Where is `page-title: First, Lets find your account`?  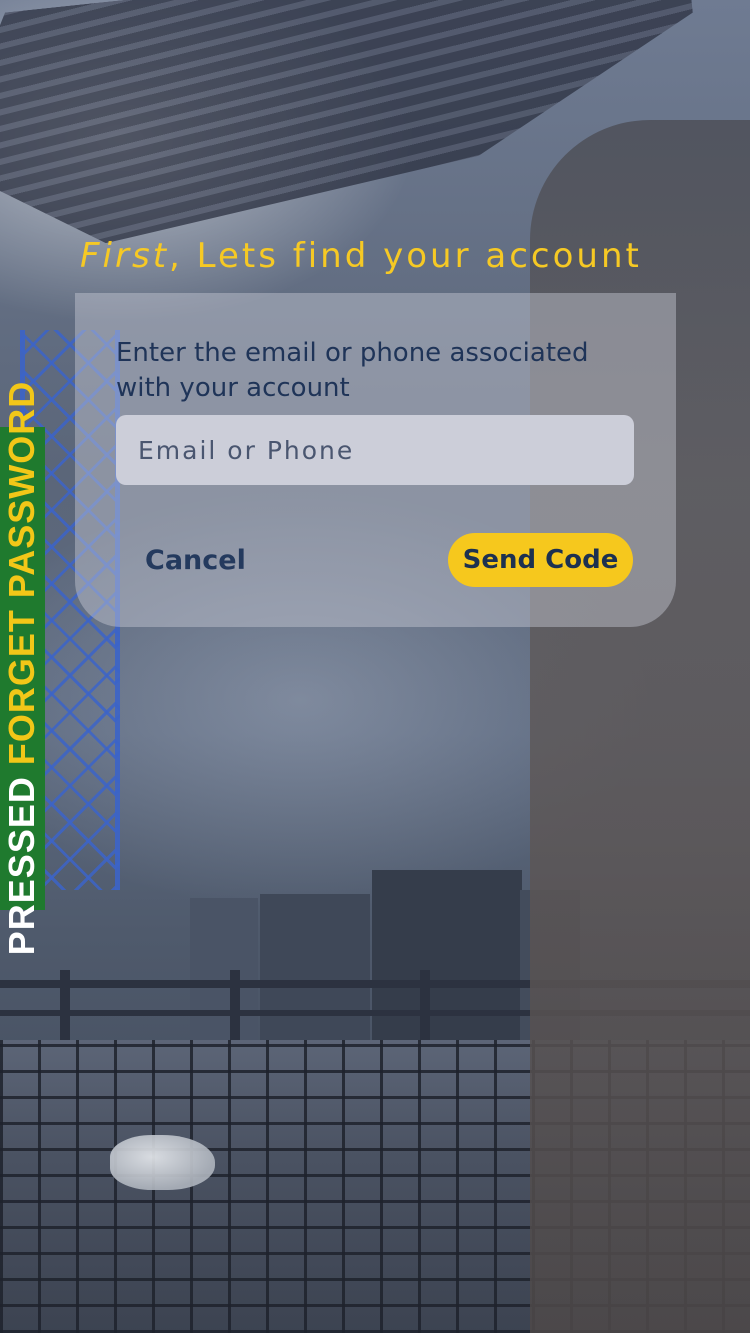 page-title: First, Lets find your account is located at coordinates (400, 256).